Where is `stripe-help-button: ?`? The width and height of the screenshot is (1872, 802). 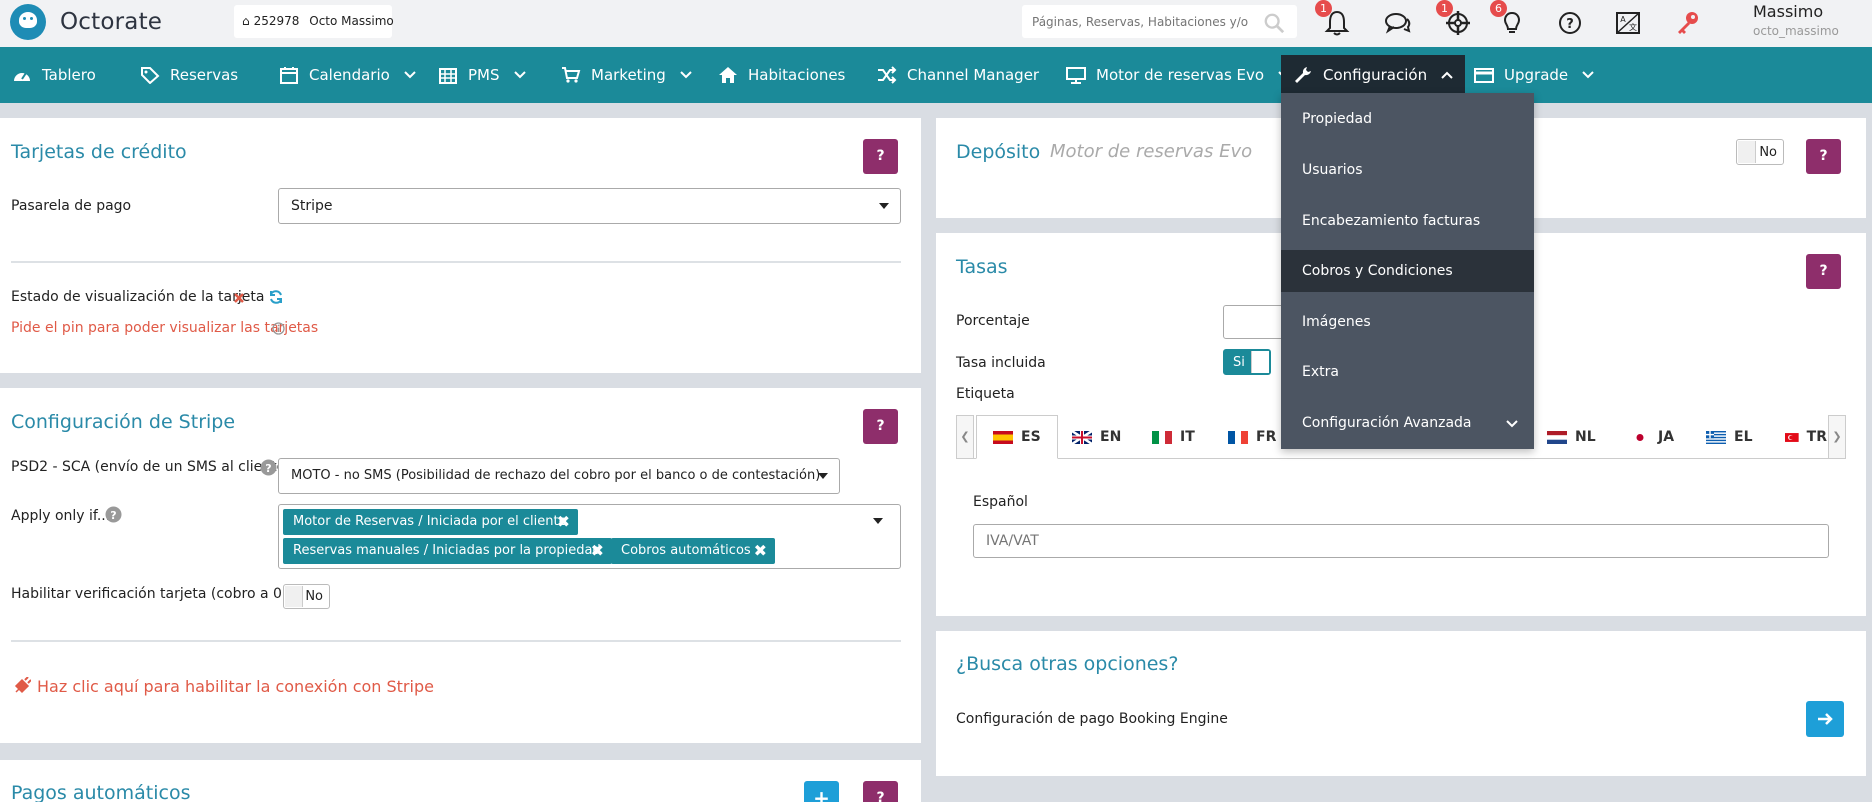 stripe-help-button: ? is located at coordinates (880, 426).